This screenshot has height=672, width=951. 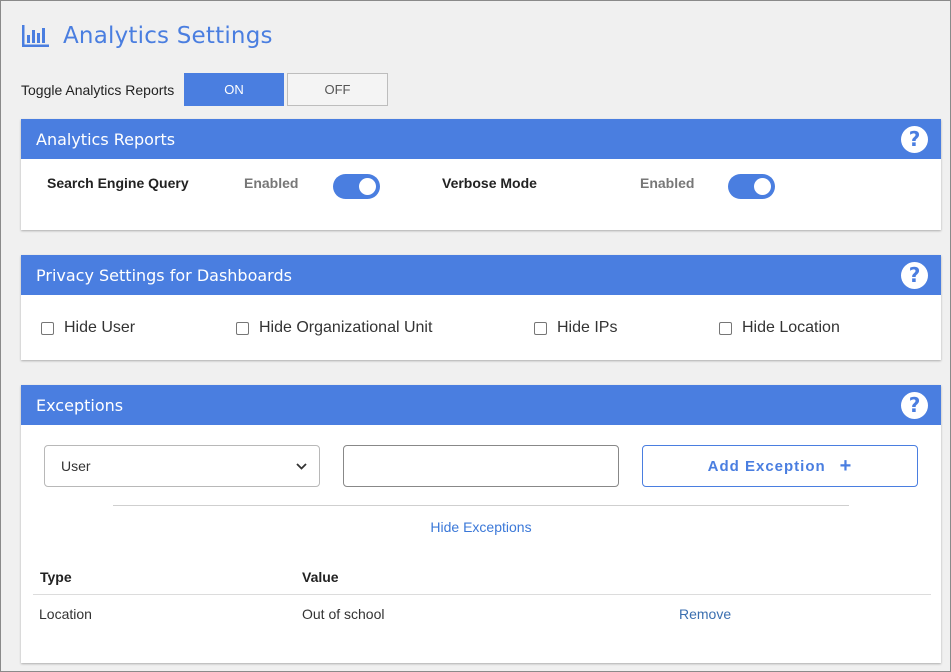 What do you see at coordinates (481, 466) in the screenshot?
I see `exception-value-input` at bounding box center [481, 466].